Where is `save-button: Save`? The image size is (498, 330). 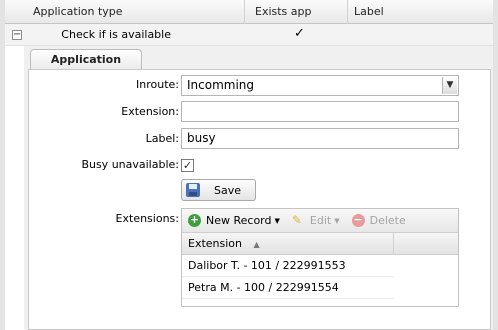
save-button: Save is located at coordinates (218, 190).